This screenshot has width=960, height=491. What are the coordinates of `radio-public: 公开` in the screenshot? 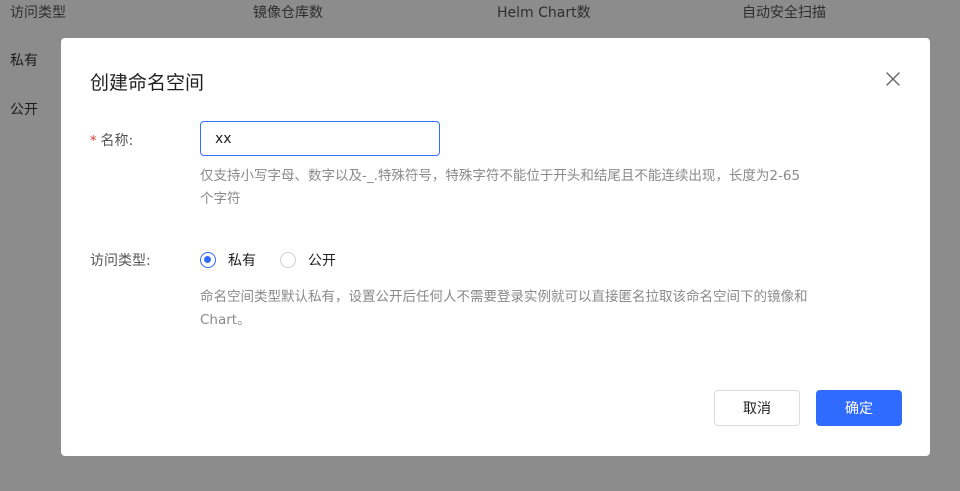 It's located at (308, 260).